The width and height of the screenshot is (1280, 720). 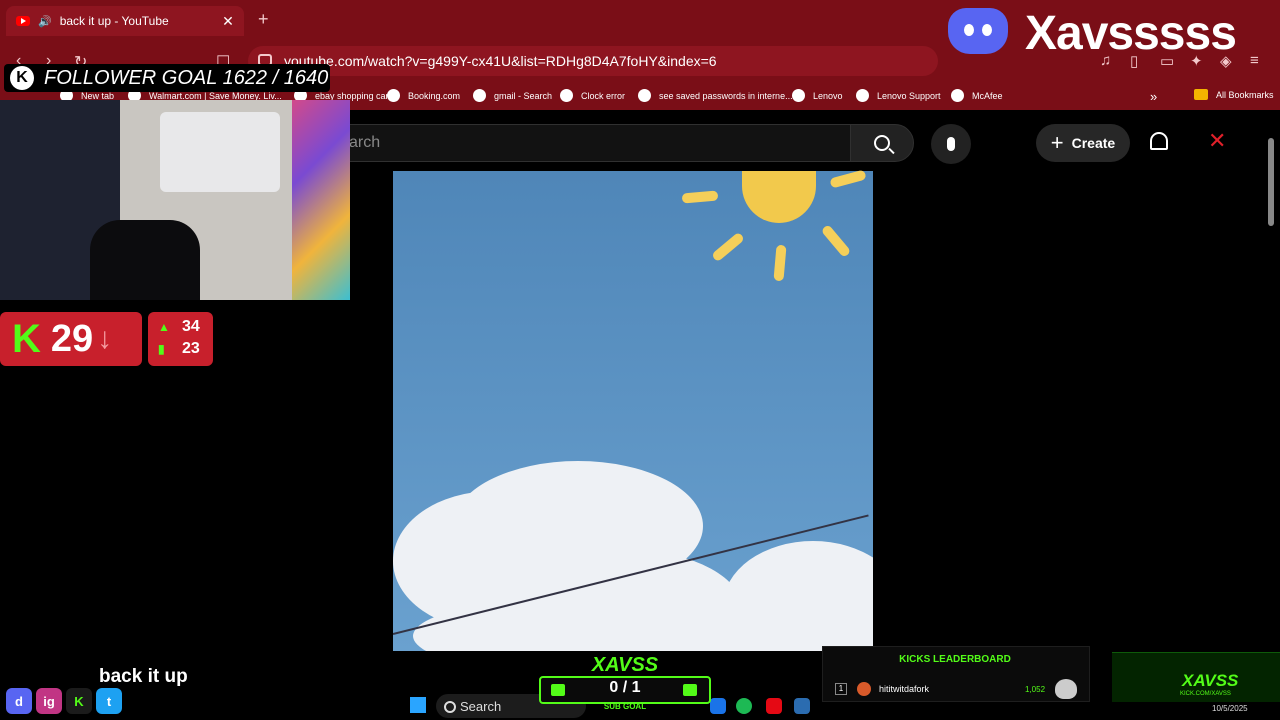 I want to click on search-icon, so click(x=882, y=143).